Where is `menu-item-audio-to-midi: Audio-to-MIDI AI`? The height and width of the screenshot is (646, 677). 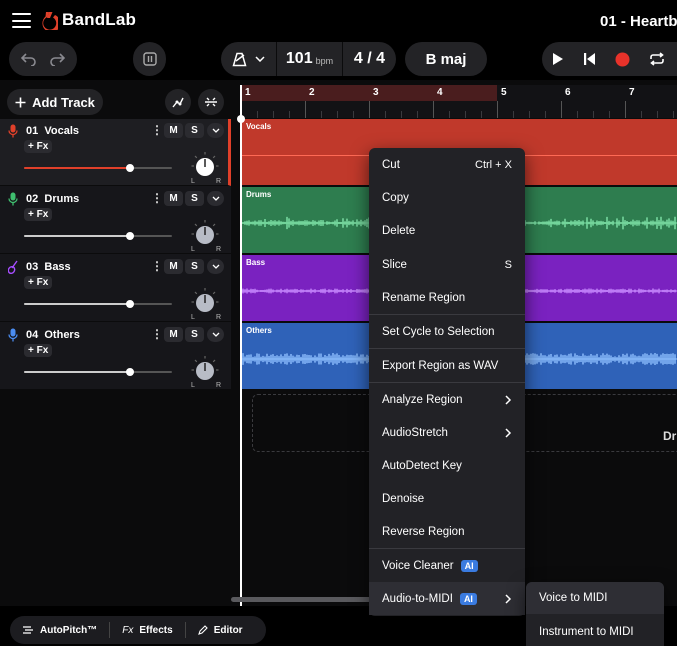 menu-item-audio-to-midi: Audio-to-MIDI AI is located at coordinates (447, 598).